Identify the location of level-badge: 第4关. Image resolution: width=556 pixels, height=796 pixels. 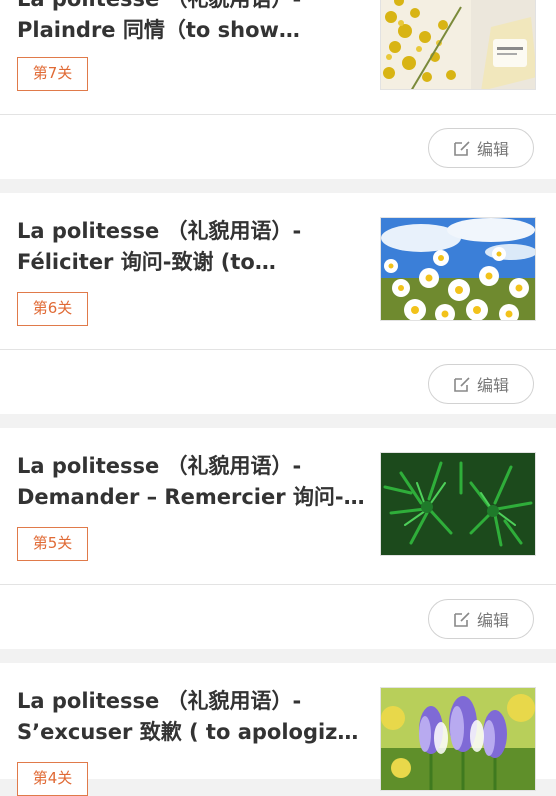
(52, 779).